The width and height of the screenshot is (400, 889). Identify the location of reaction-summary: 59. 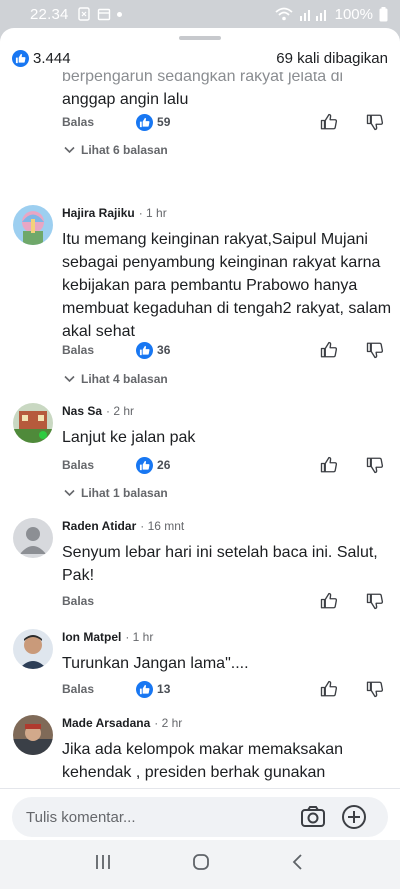
(153, 122).